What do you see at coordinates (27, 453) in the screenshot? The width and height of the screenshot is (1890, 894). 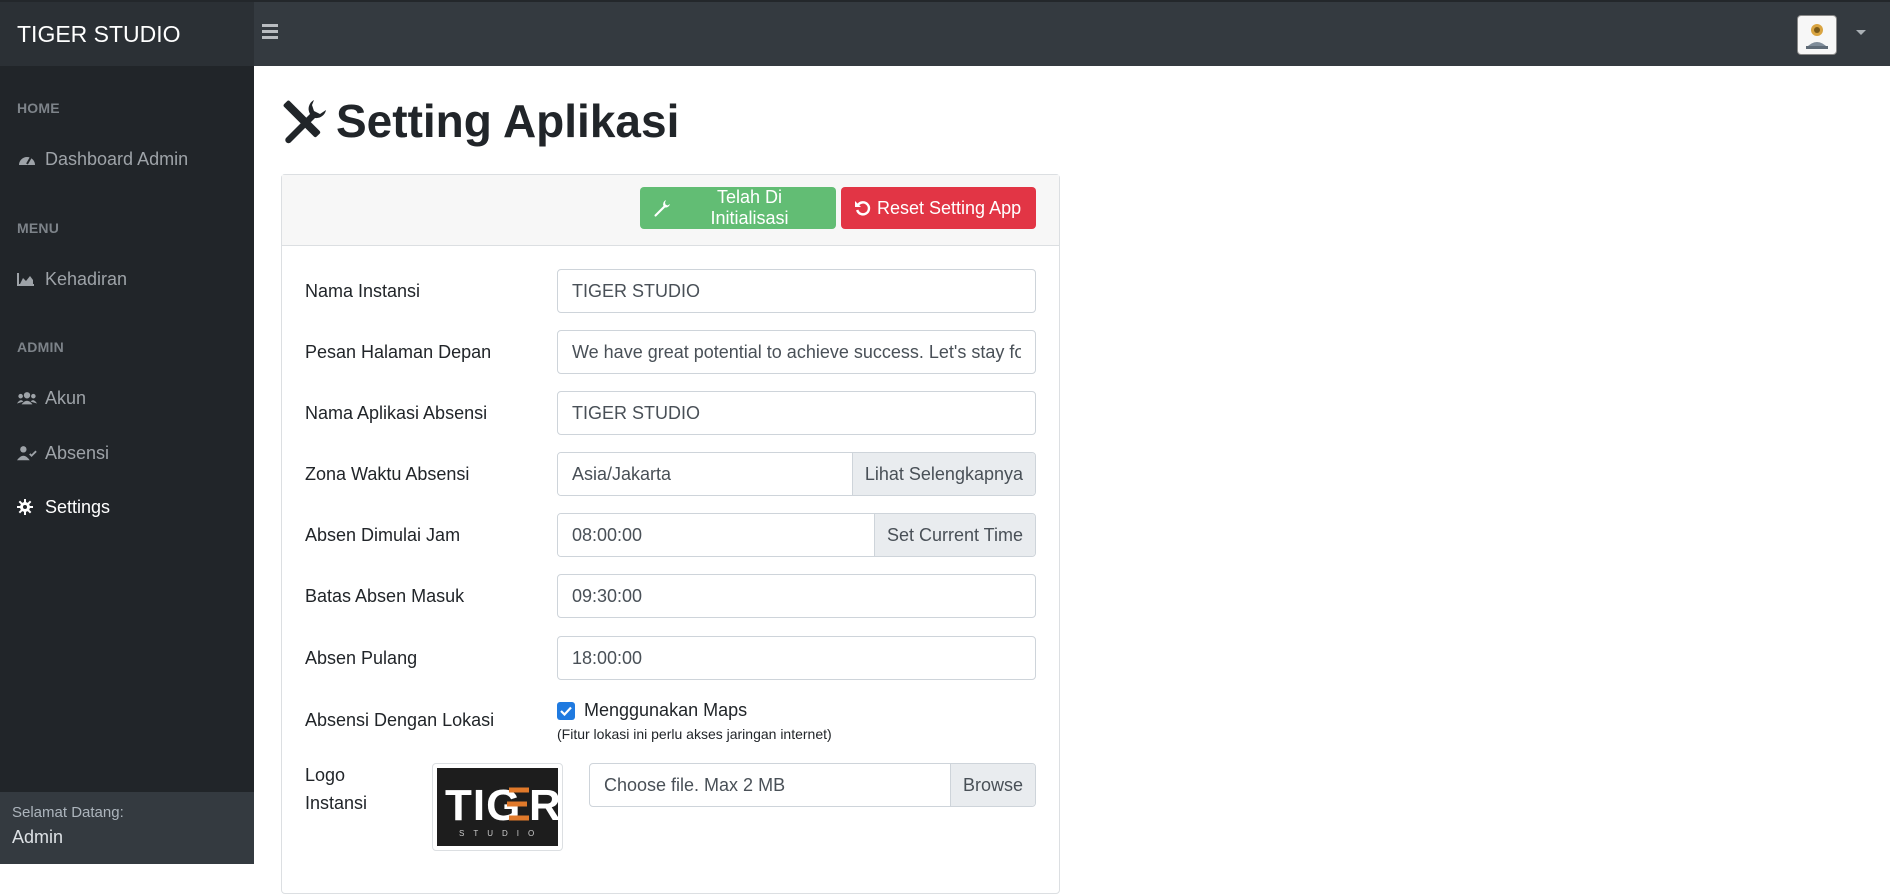 I see `user-check-icon` at bounding box center [27, 453].